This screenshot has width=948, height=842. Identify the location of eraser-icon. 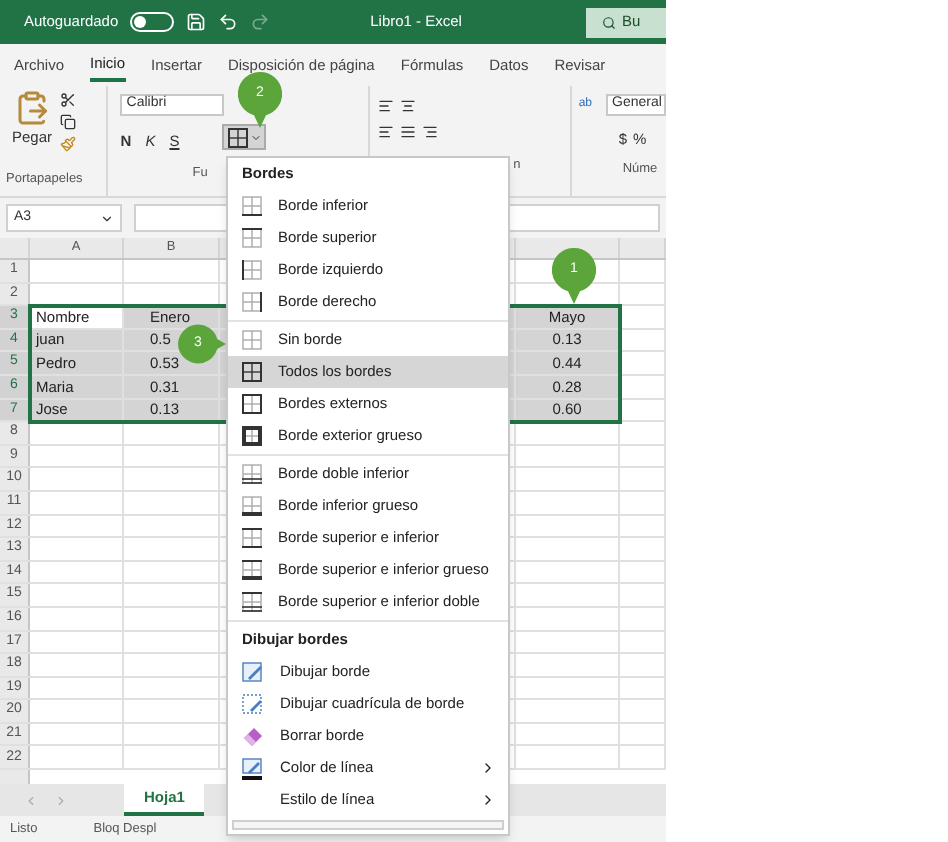
(253, 736).